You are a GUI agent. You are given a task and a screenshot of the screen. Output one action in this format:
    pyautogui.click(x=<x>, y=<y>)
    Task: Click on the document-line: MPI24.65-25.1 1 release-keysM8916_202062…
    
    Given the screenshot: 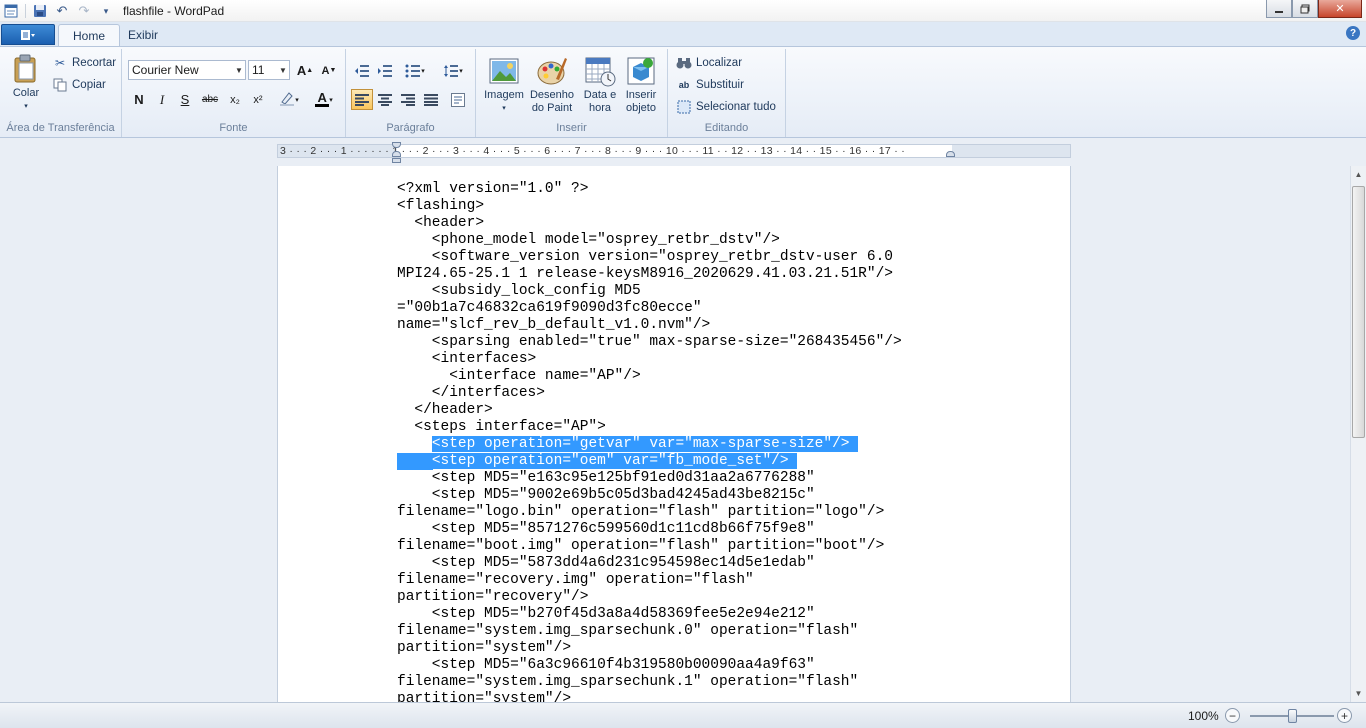 What is the action you would take?
    pyautogui.click(x=677, y=274)
    